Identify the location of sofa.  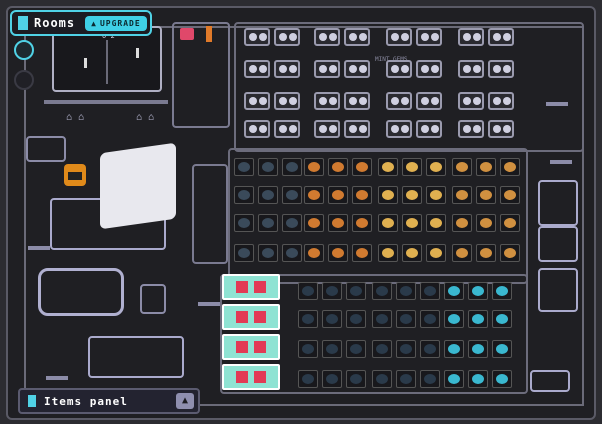
(81, 292).